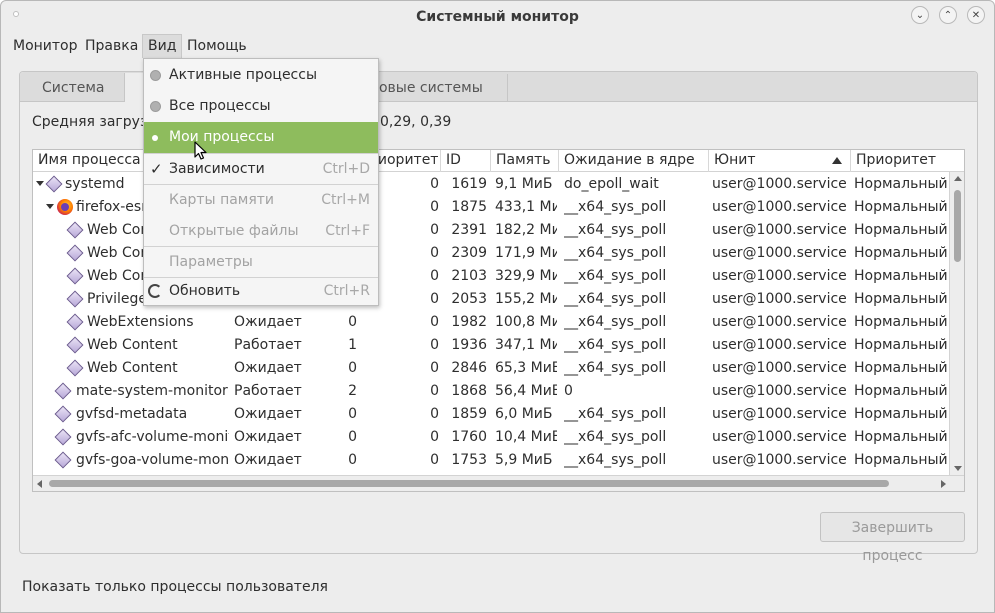  Describe the element at coordinates (735, 160) in the screenshot. I see `column-unit-label: Юнит` at that location.